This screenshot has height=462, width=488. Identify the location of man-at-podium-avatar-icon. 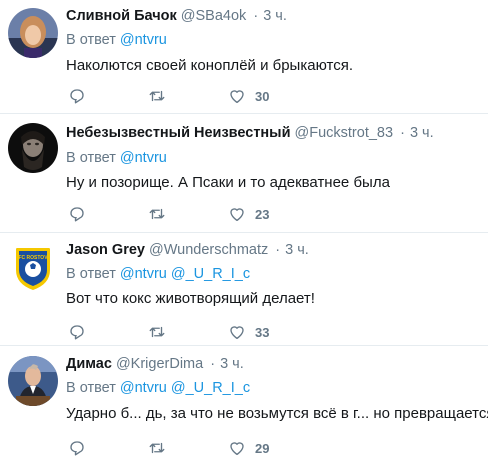
(33, 381).